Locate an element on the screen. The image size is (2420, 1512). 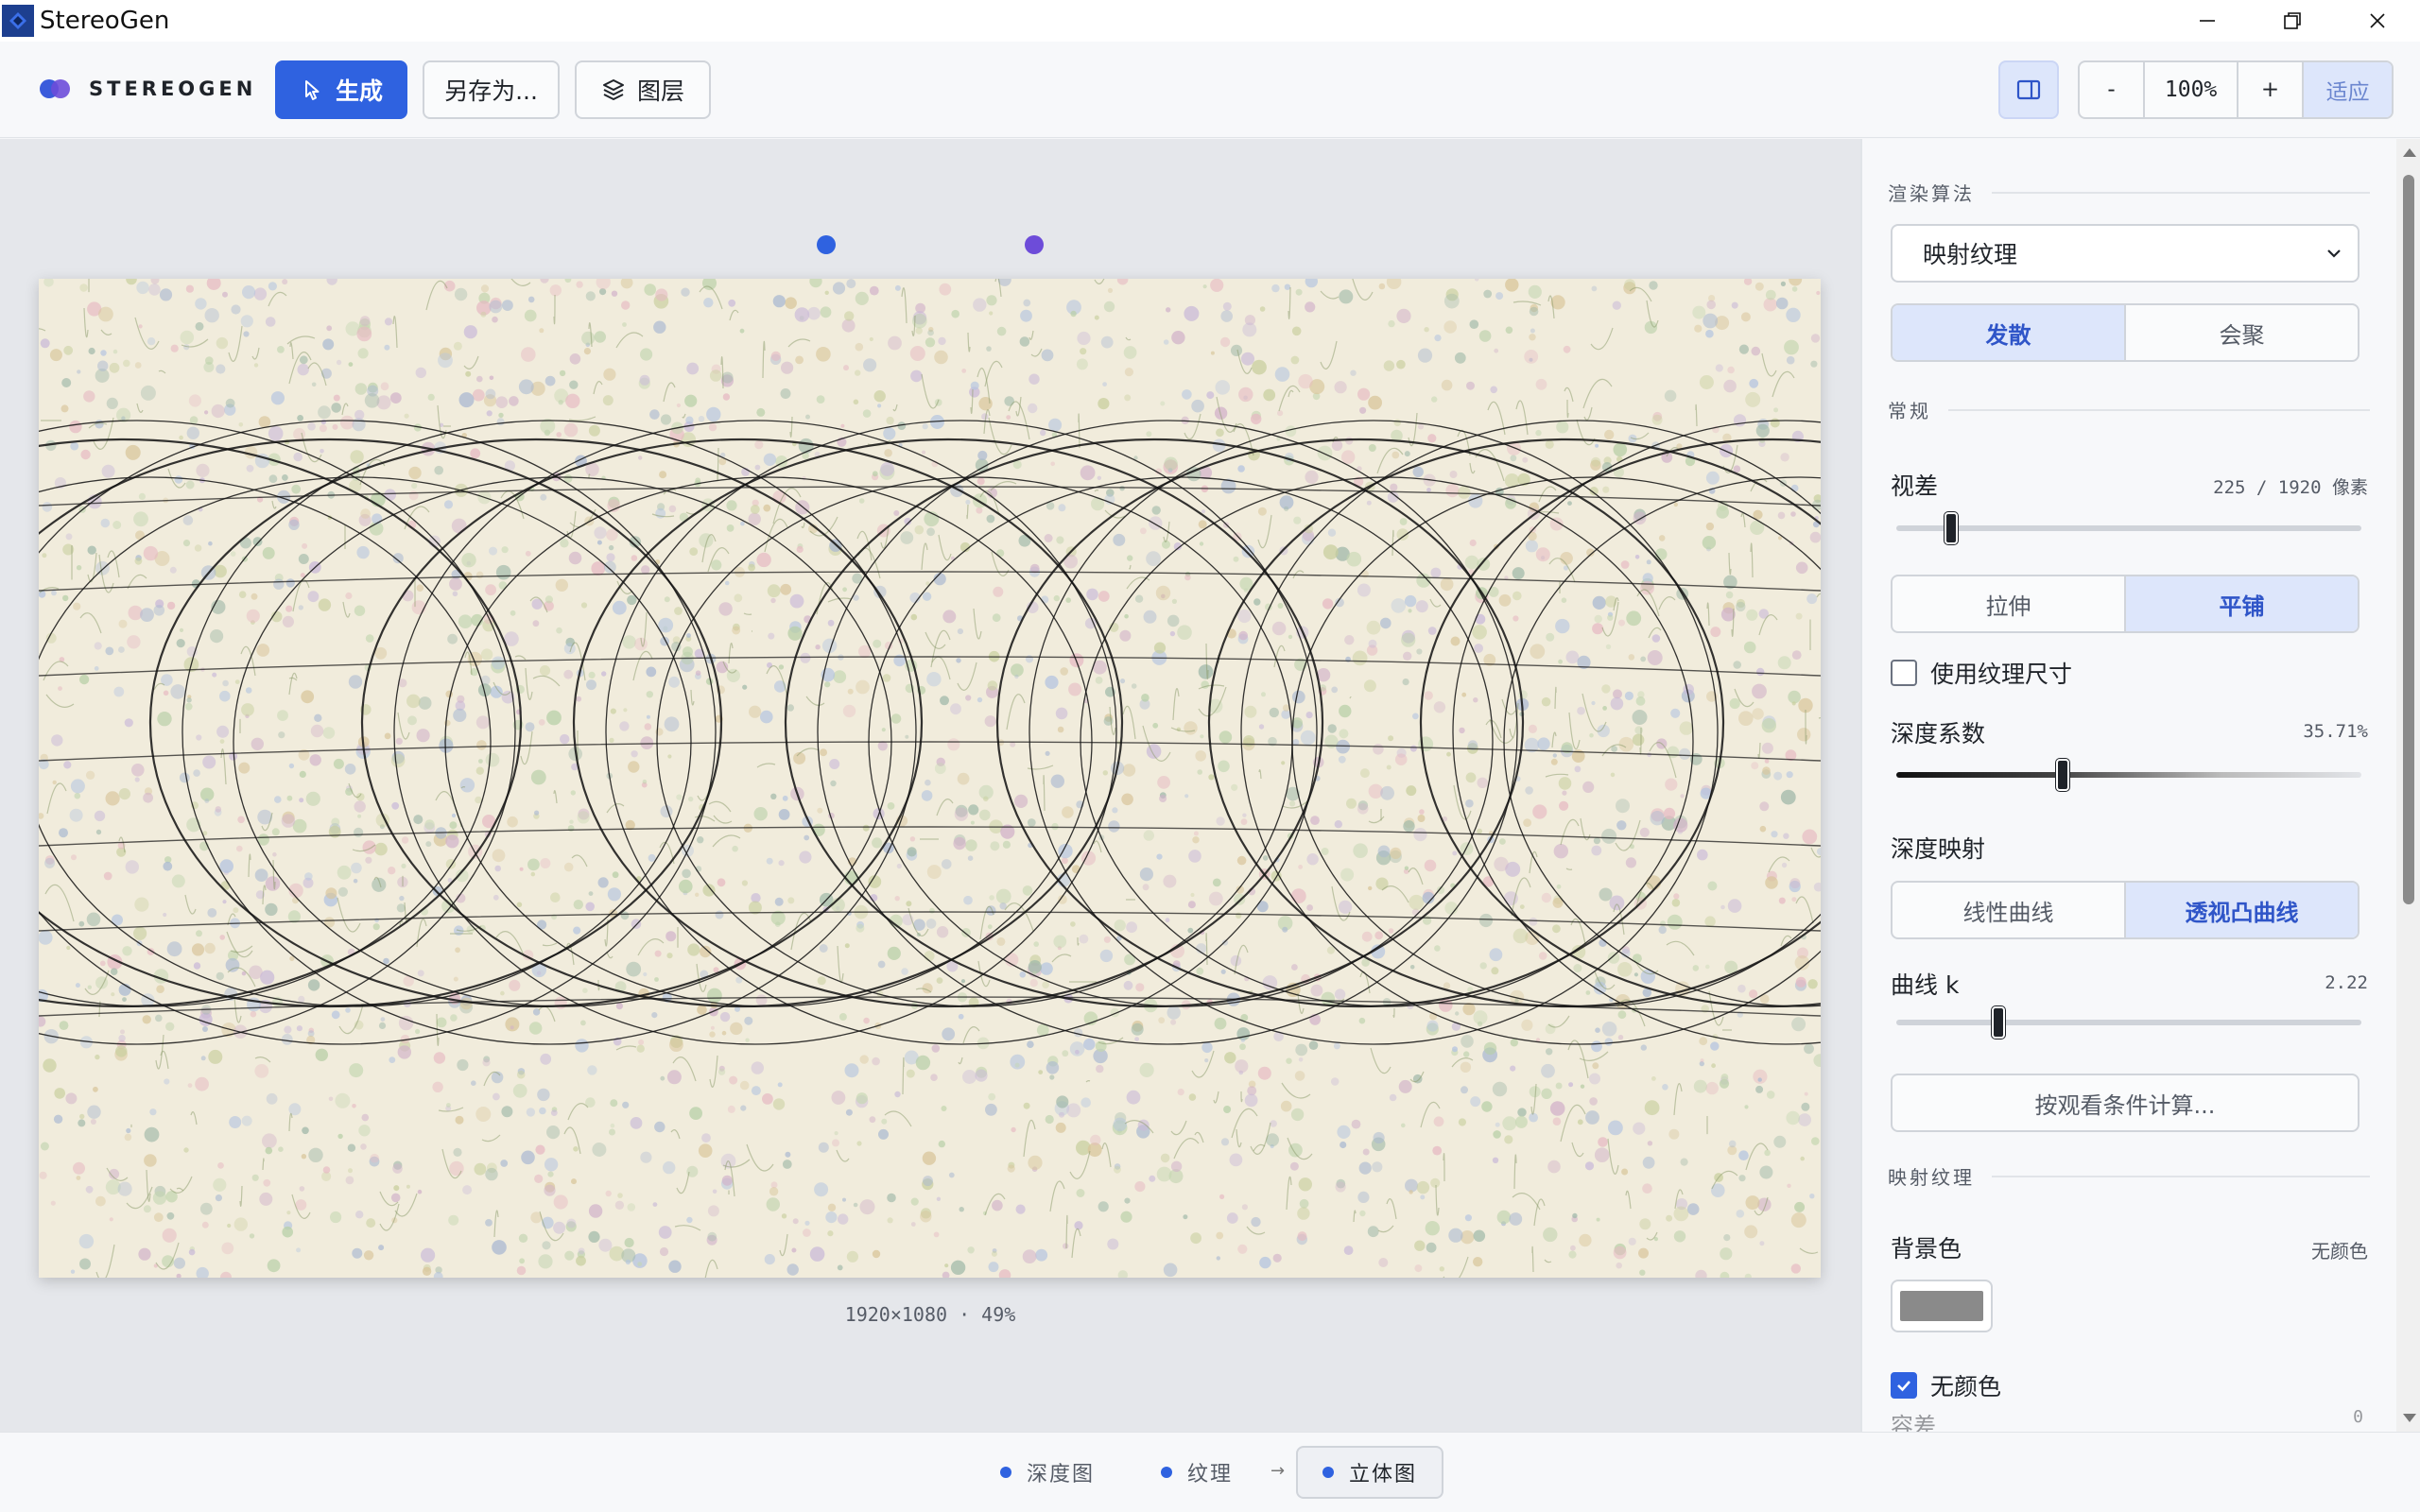
bg-color-value: 无颜色 is located at coordinates (2339, 1251).